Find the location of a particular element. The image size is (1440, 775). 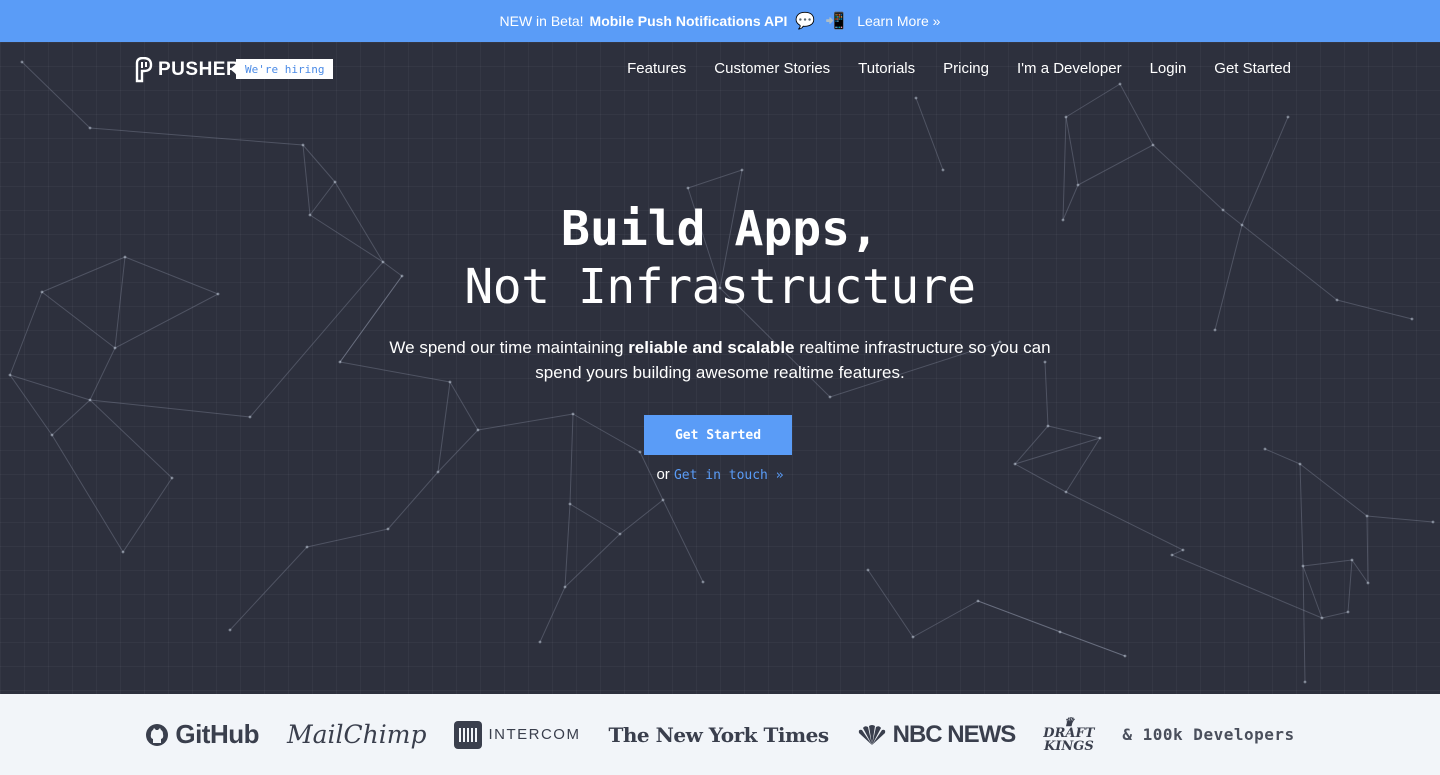

get-started-button: Get Started is located at coordinates (718, 435).